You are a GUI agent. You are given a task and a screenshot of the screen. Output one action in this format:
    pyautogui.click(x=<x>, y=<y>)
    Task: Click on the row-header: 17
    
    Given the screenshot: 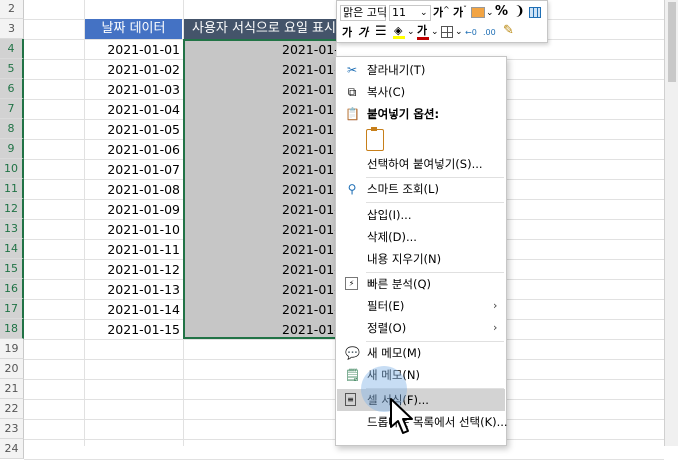 What is the action you would take?
    pyautogui.click(x=12, y=309)
    